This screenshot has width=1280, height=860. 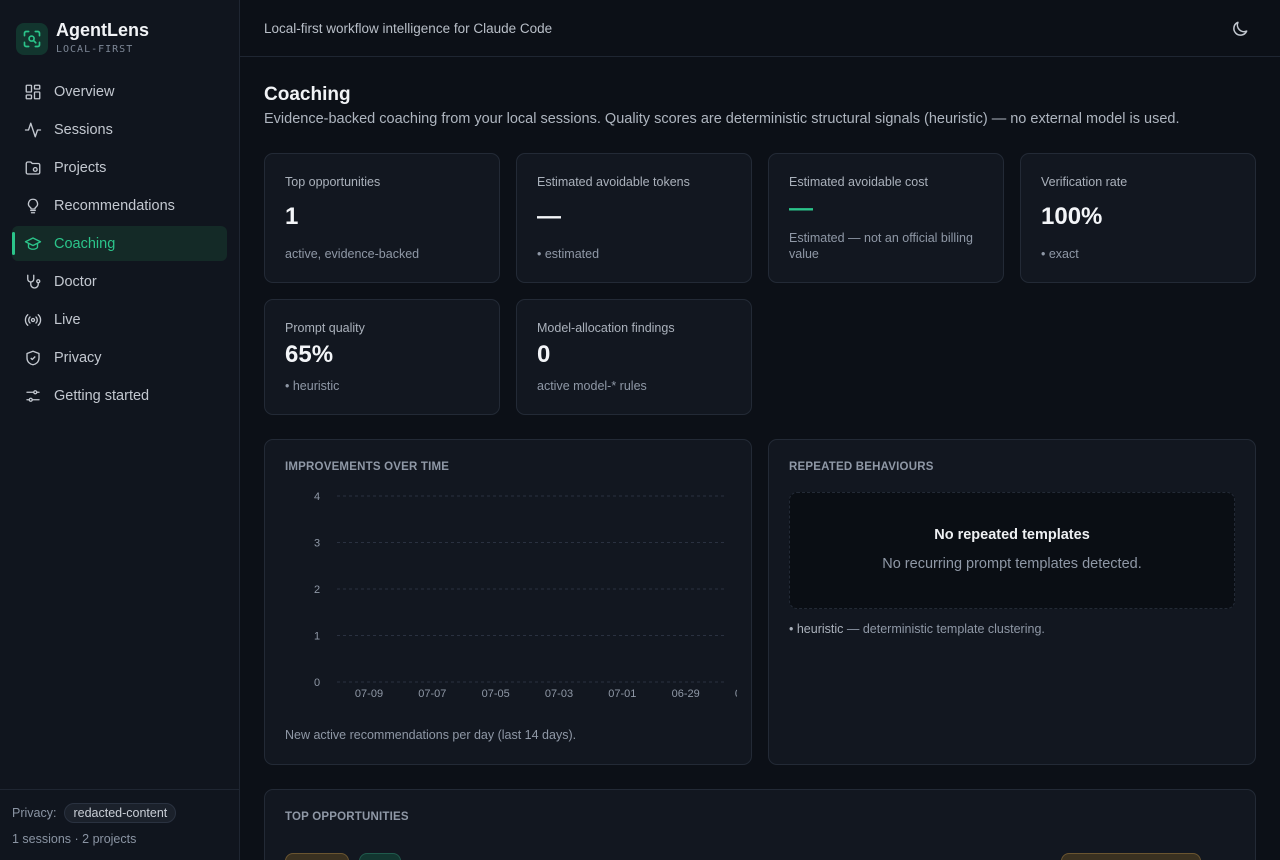 What do you see at coordinates (1084, 182) in the screenshot?
I see `stat-label: Verification rate` at bounding box center [1084, 182].